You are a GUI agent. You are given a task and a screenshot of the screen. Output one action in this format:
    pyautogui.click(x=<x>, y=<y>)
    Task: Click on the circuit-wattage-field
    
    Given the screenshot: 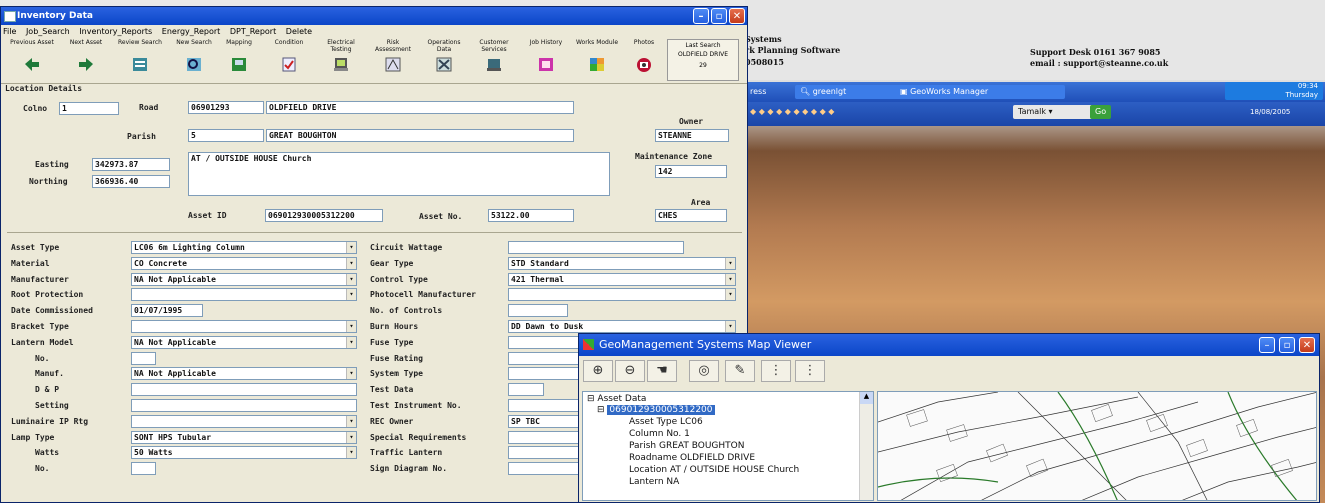 What is the action you would take?
    pyautogui.click(x=596, y=247)
    